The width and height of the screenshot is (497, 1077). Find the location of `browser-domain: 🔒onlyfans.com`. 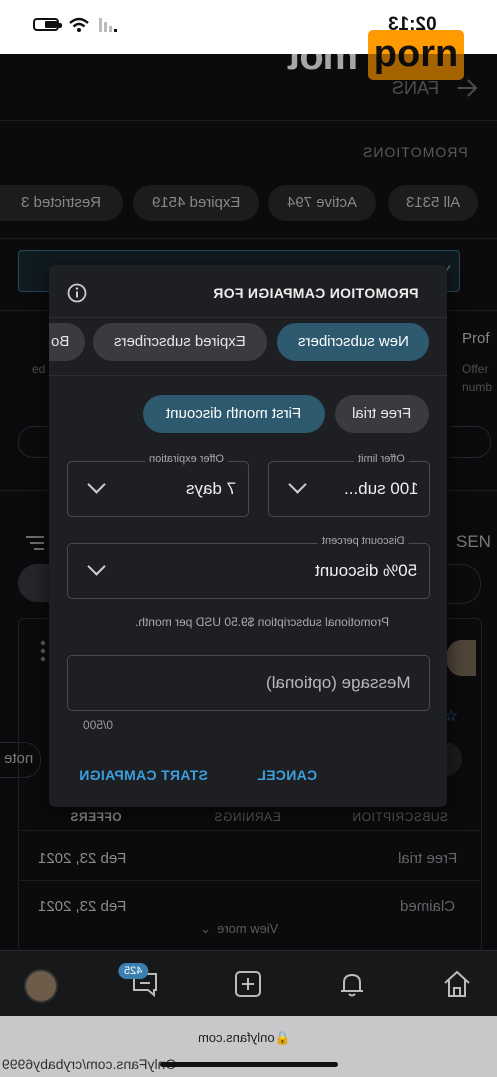

browser-domain: 🔒onlyfans.com is located at coordinates (244, 1037).